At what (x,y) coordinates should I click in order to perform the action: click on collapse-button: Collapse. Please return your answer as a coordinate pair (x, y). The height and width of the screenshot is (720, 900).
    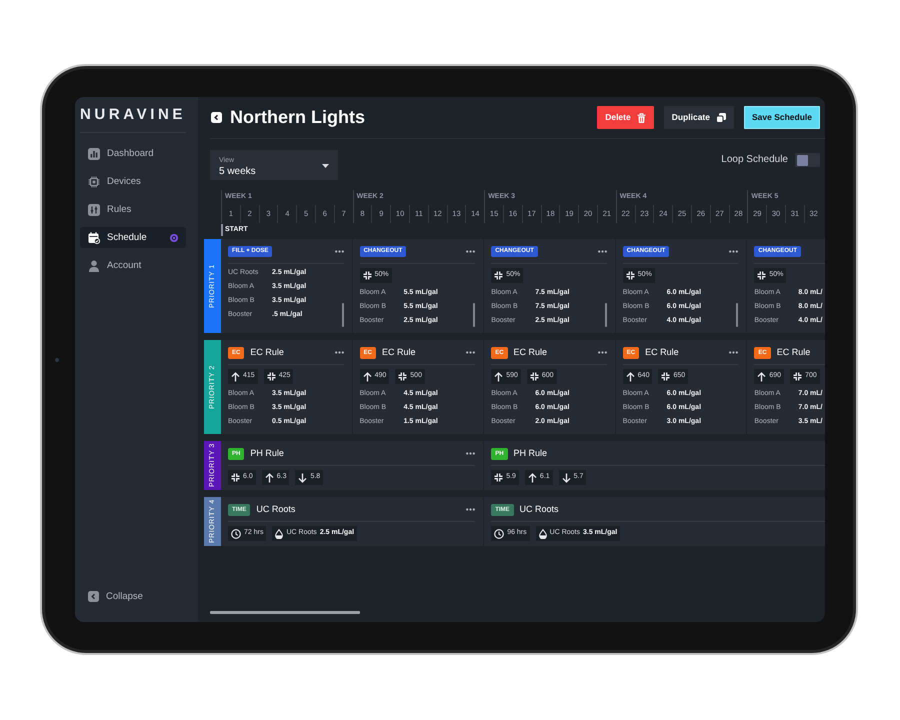
    Looking at the image, I should click on (133, 596).